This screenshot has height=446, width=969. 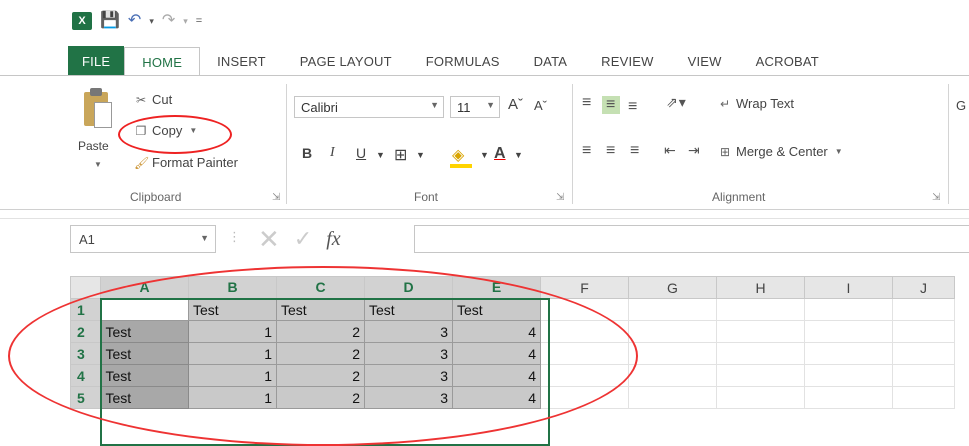 I want to click on column-header: H, so click(x=760, y=287).